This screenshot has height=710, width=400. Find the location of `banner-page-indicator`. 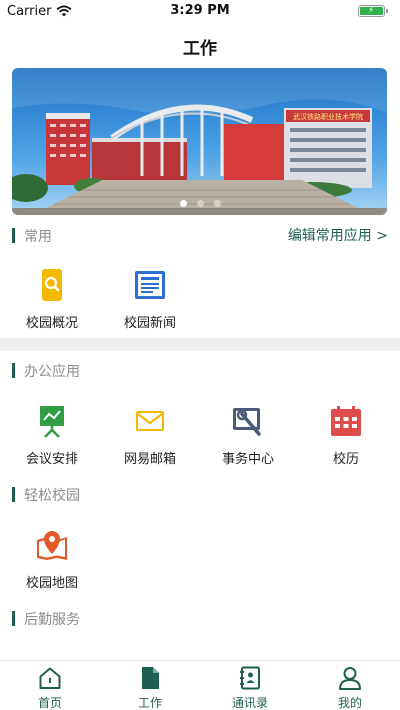

banner-page-indicator is located at coordinates (200, 204).